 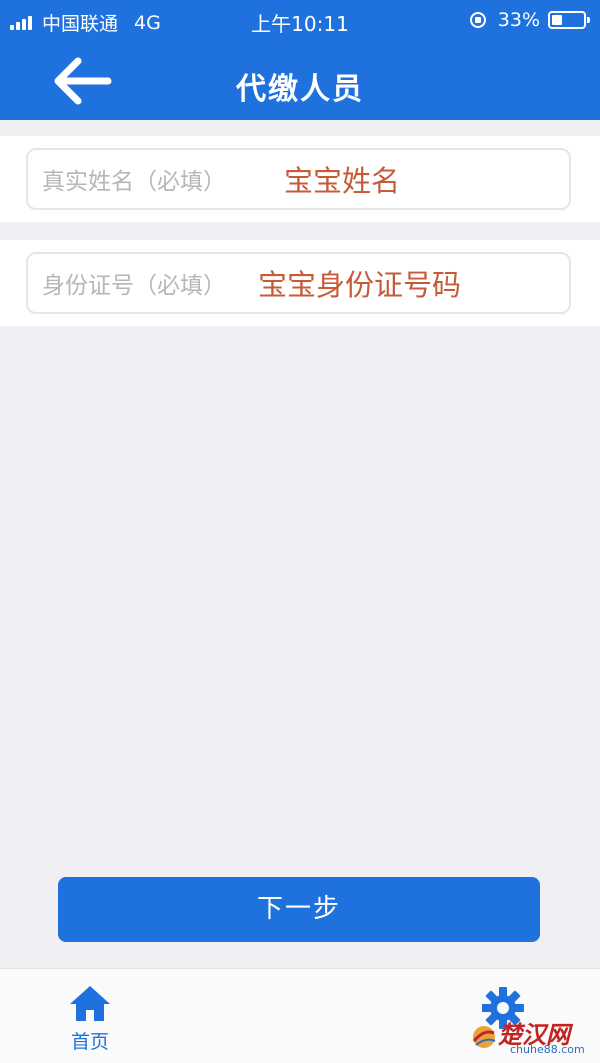 I want to click on orientation-lock-icon, so click(x=477, y=20).